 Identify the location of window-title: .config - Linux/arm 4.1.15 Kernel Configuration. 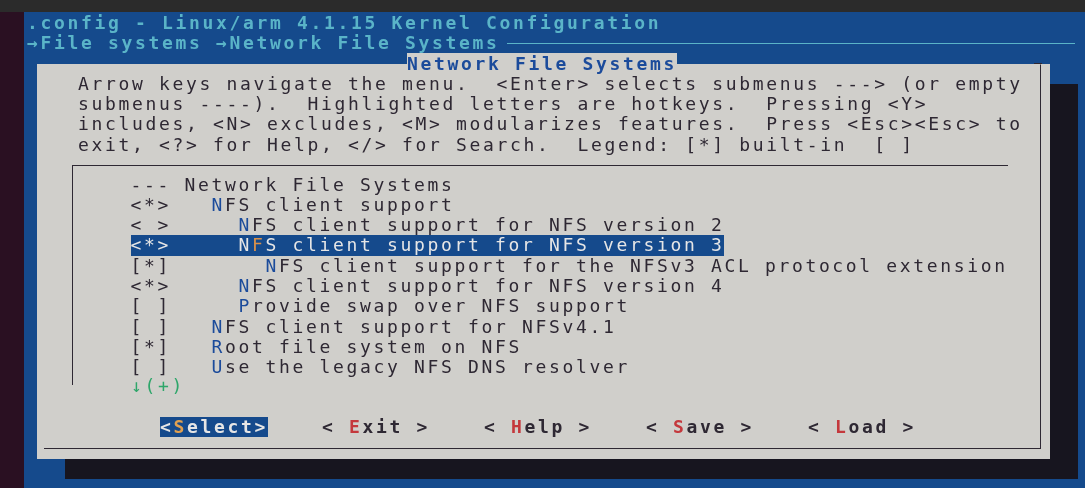
(344, 22).